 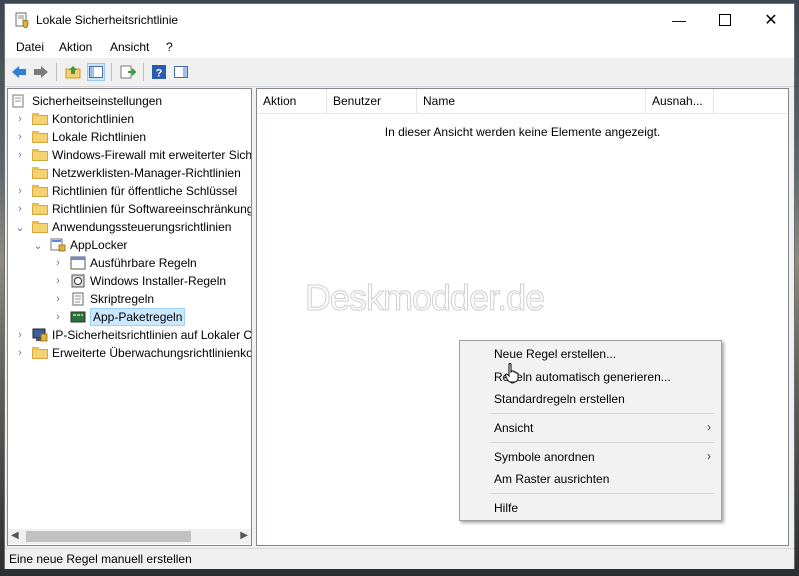 I want to click on column-benutzer: Benutzer, so click(x=372, y=101).